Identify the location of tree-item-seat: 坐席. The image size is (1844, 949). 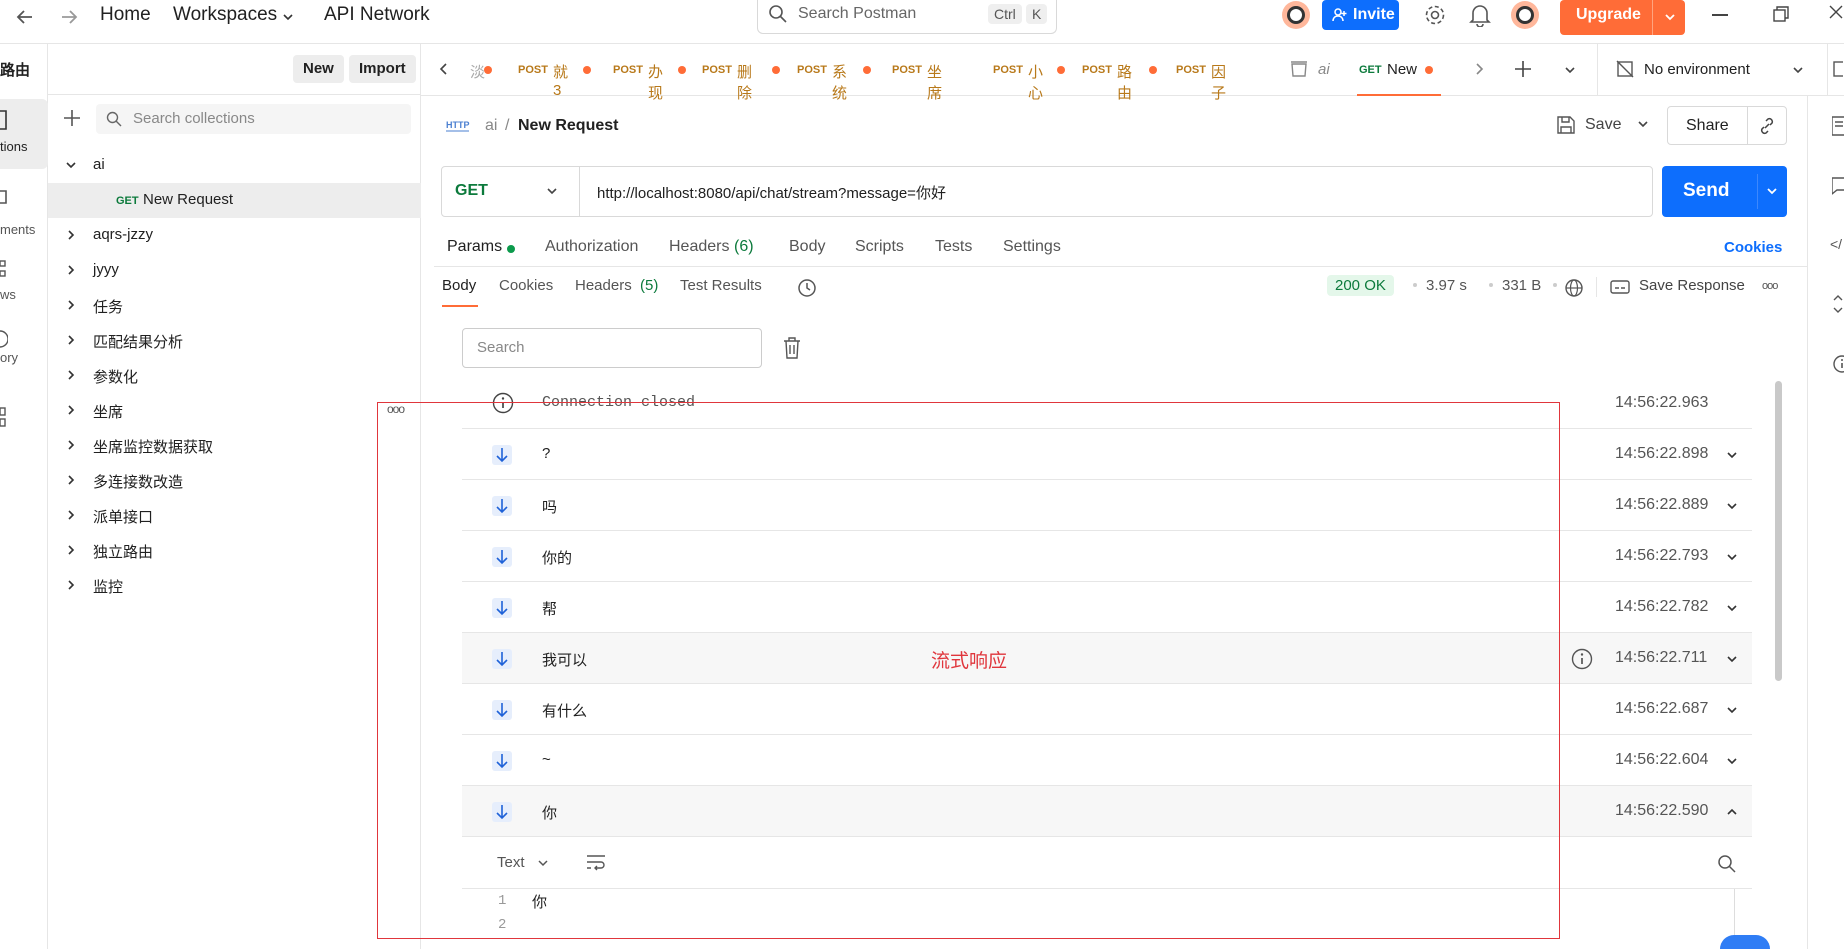
(234, 410).